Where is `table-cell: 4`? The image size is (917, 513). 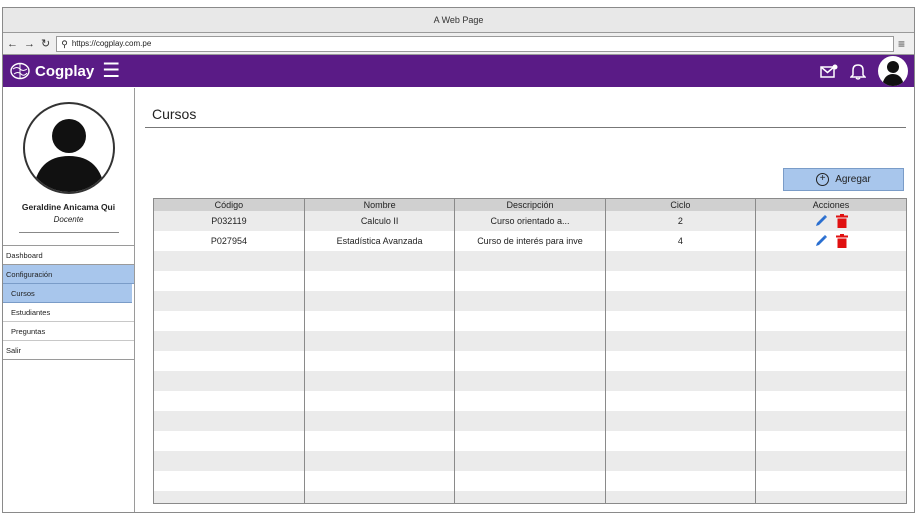
table-cell: 4 is located at coordinates (681, 241).